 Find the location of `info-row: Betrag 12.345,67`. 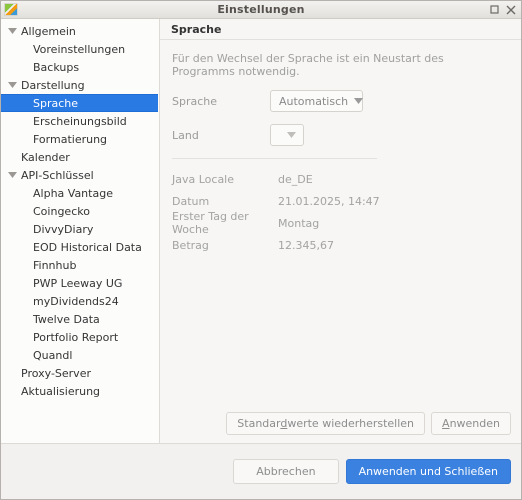

info-row: Betrag 12.345,67 is located at coordinates (340, 245).